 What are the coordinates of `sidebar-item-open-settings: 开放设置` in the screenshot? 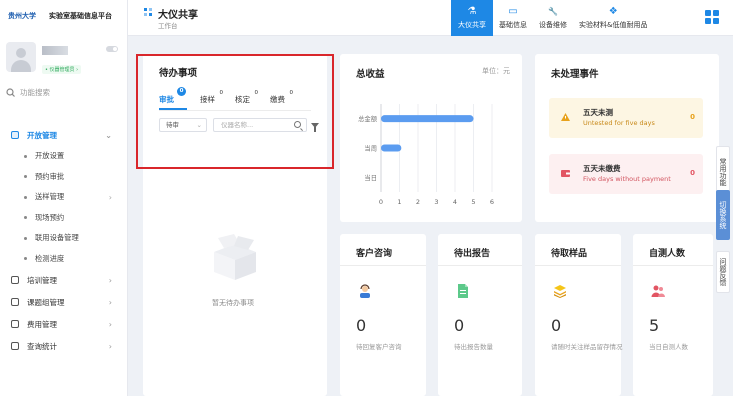 It's located at (64, 156).